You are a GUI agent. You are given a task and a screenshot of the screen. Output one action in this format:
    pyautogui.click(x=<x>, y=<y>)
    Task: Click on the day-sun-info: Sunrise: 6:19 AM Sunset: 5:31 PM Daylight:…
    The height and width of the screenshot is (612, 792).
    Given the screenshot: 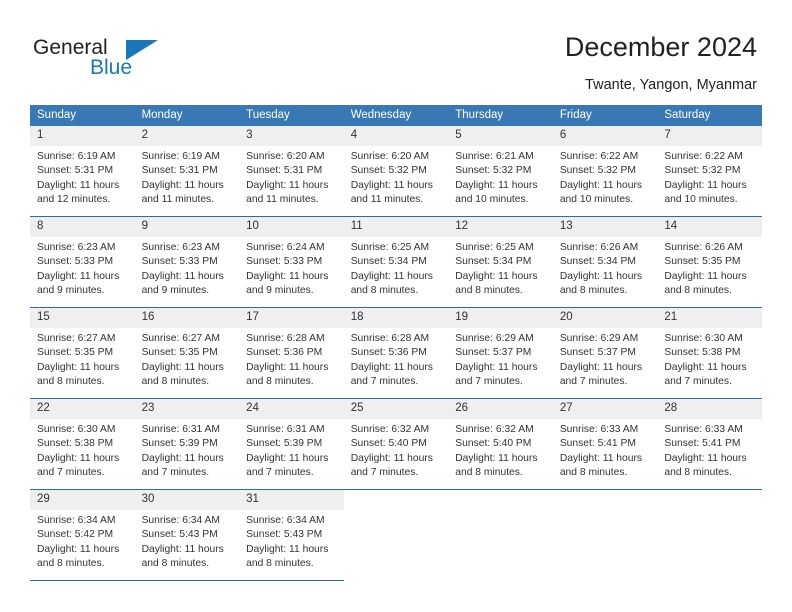 What is the action you would take?
    pyautogui.click(x=187, y=176)
    